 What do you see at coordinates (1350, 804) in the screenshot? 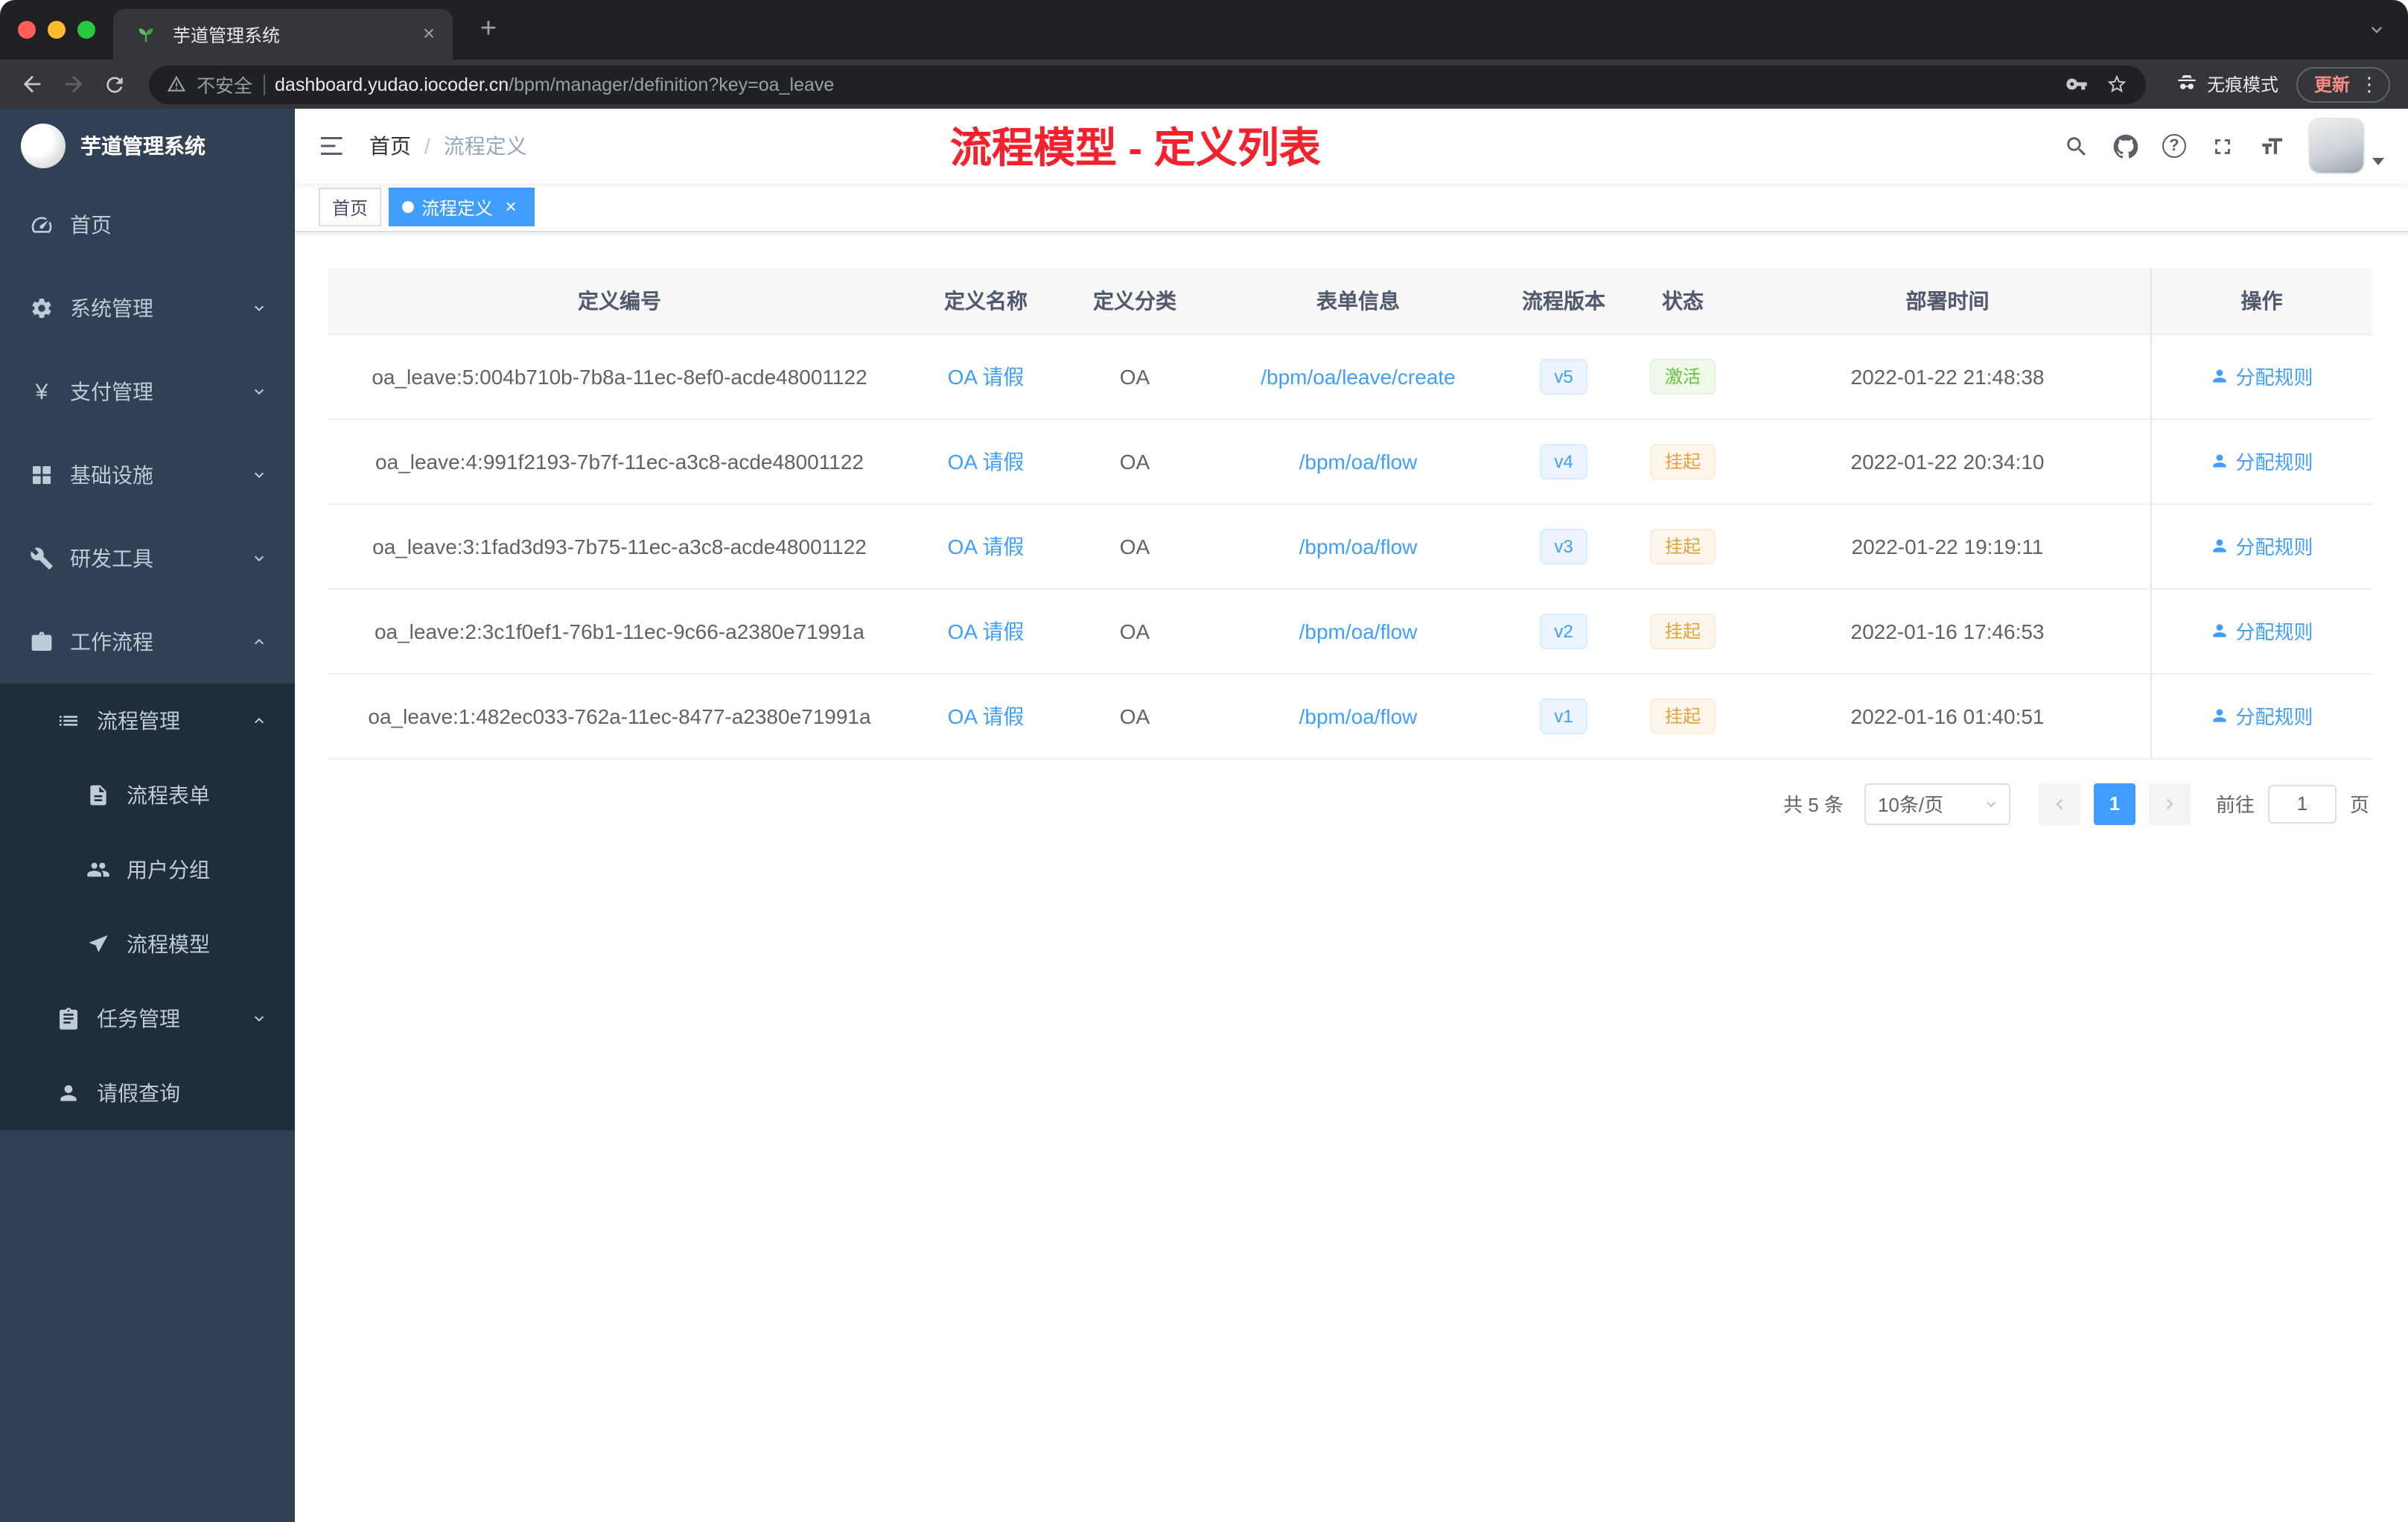
I see `pagination: 共 5 条 10条/页 1 前往 1 页` at bounding box center [1350, 804].